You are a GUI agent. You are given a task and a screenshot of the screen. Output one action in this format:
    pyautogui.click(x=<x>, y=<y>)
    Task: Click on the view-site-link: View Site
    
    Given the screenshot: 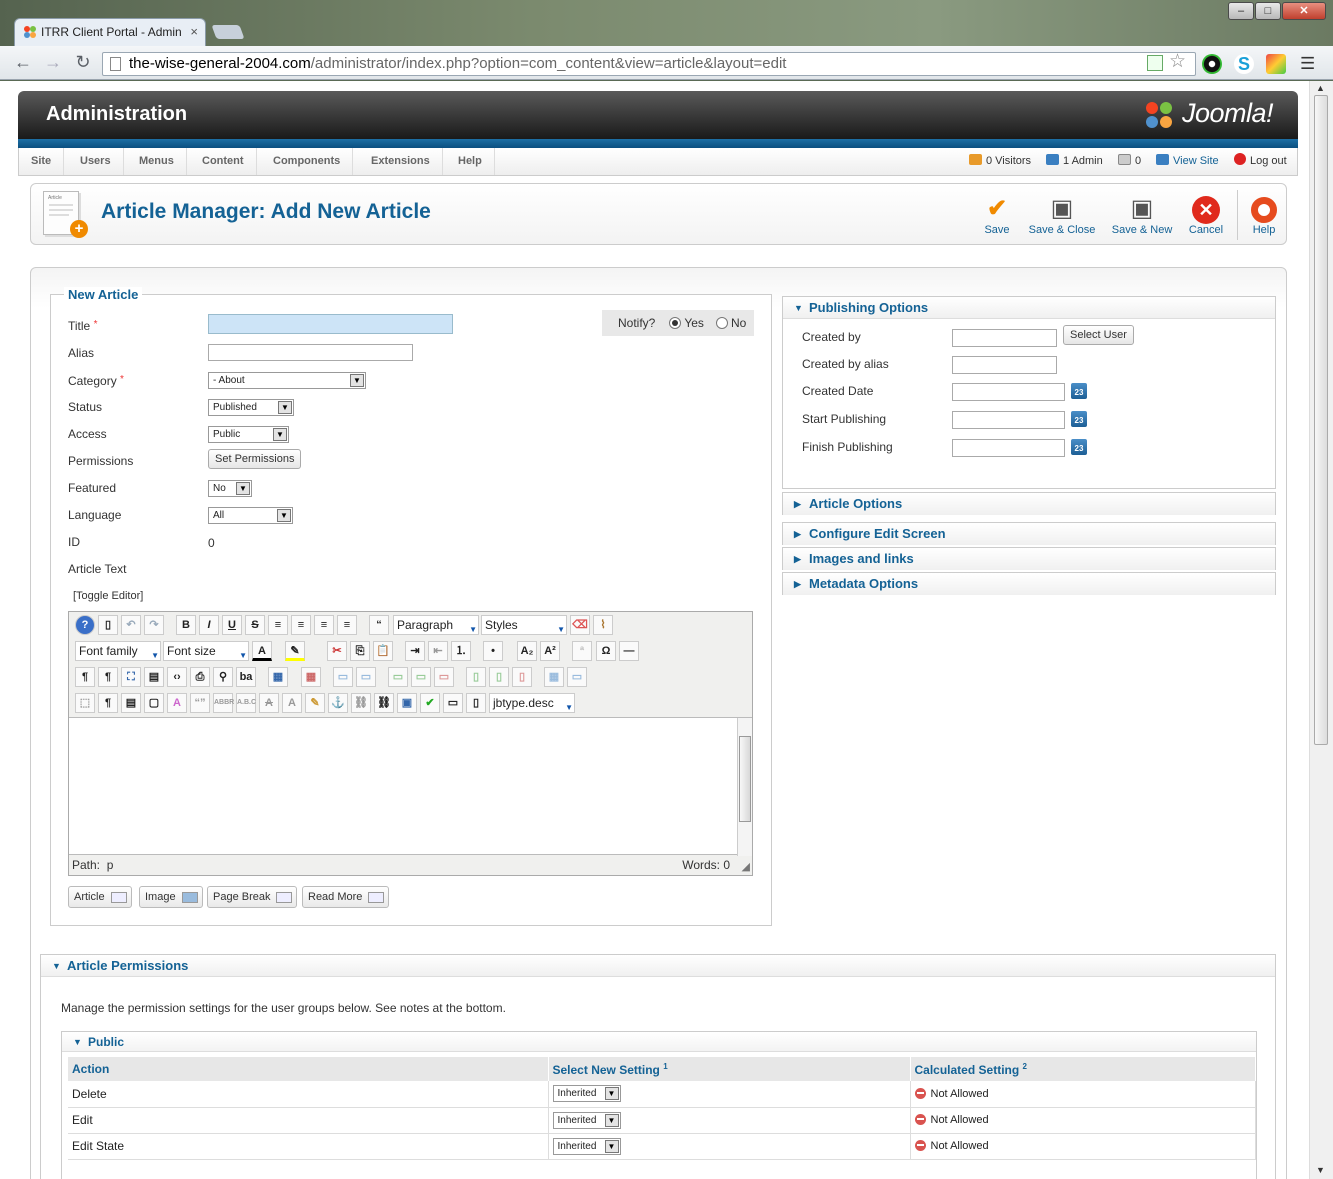 What is the action you would take?
    pyautogui.click(x=1187, y=161)
    